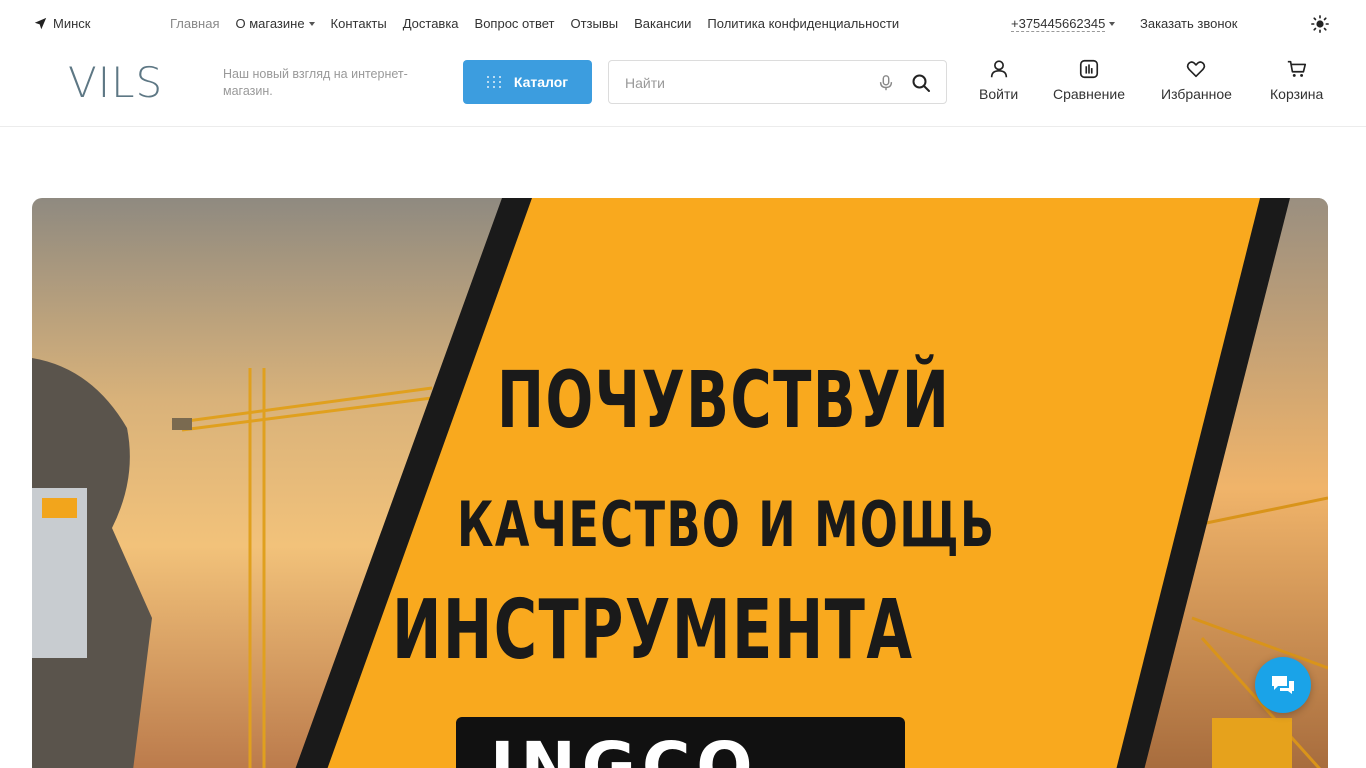 Image resolution: width=1366 pixels, height=768 pixels. I want to click on favorites-label: Избранное, so click(1196, 94).